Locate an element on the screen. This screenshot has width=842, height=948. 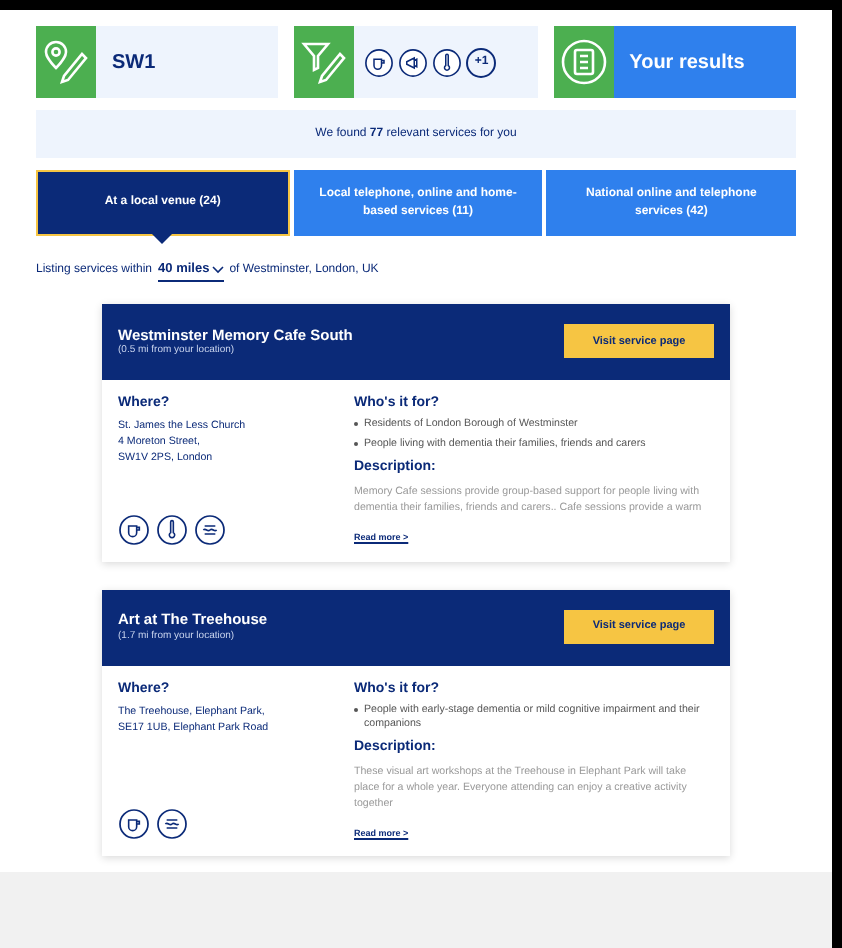
funnel-pencil-icon is located at coordinates (324, 62).